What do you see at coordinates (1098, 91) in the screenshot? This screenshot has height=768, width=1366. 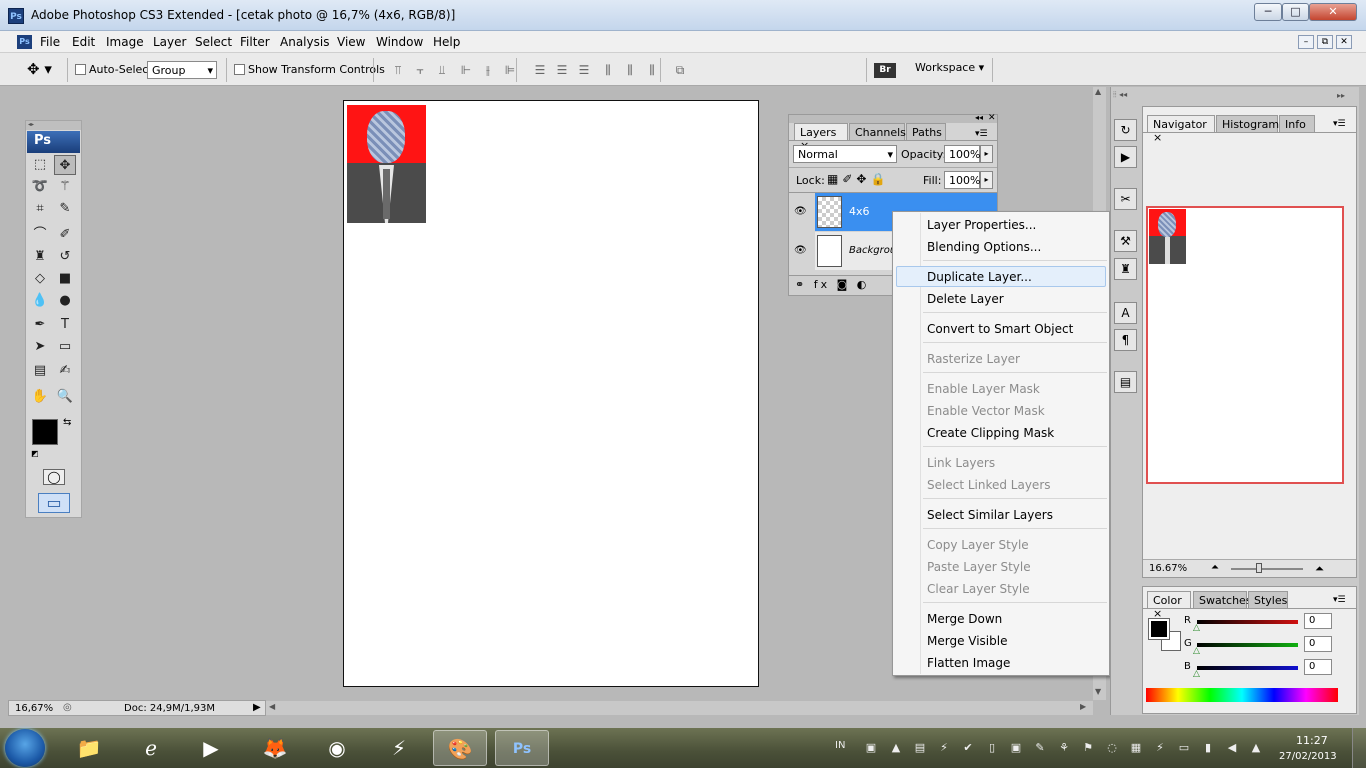 I see `scroll-up-icon: ▲` at bounding box center [1098, 91].